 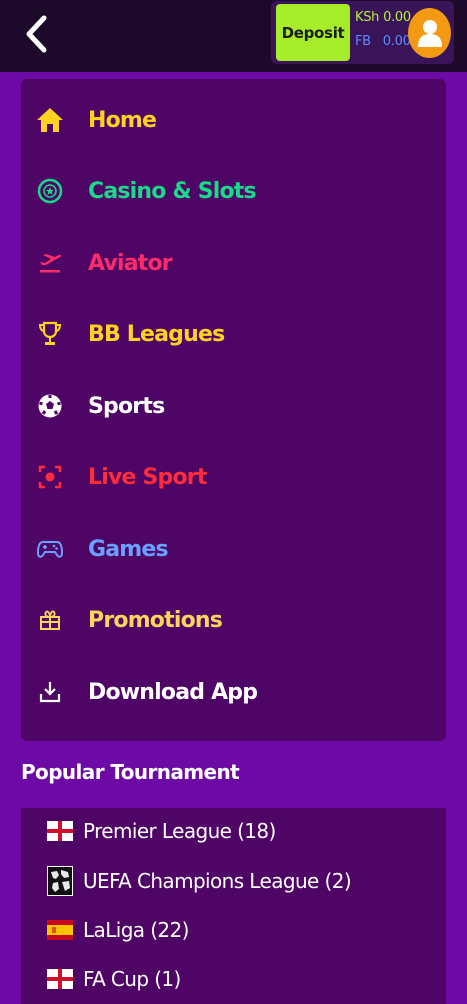 What do you see at coordinates (126, 406) in the screenshot?
I see `menu-label-sports: Sports` at bounding box center [126, 406].